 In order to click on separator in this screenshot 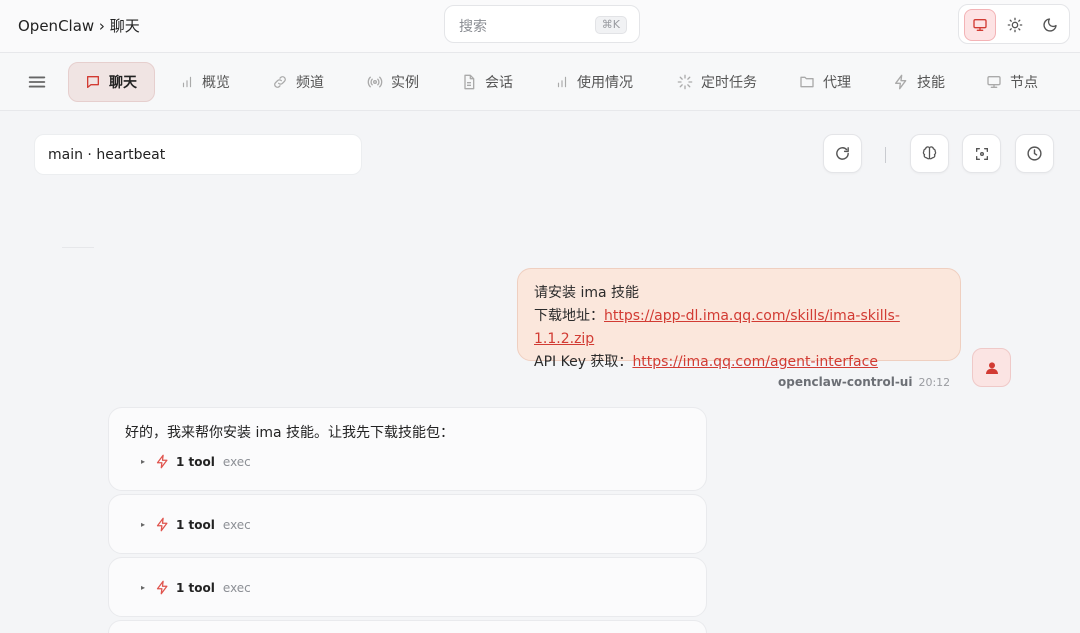, I will do `click(78, 247)`.